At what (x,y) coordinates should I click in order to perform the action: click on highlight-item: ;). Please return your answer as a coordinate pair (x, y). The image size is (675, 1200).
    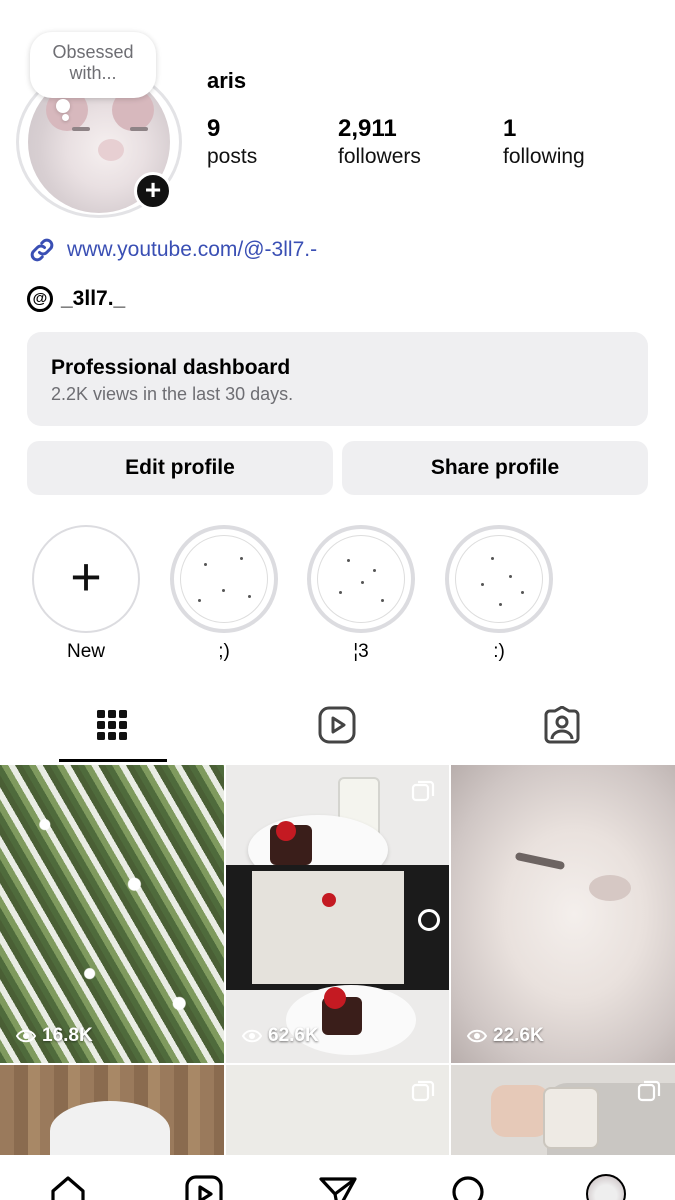
    Looking at the image, I should click on (224, 594).